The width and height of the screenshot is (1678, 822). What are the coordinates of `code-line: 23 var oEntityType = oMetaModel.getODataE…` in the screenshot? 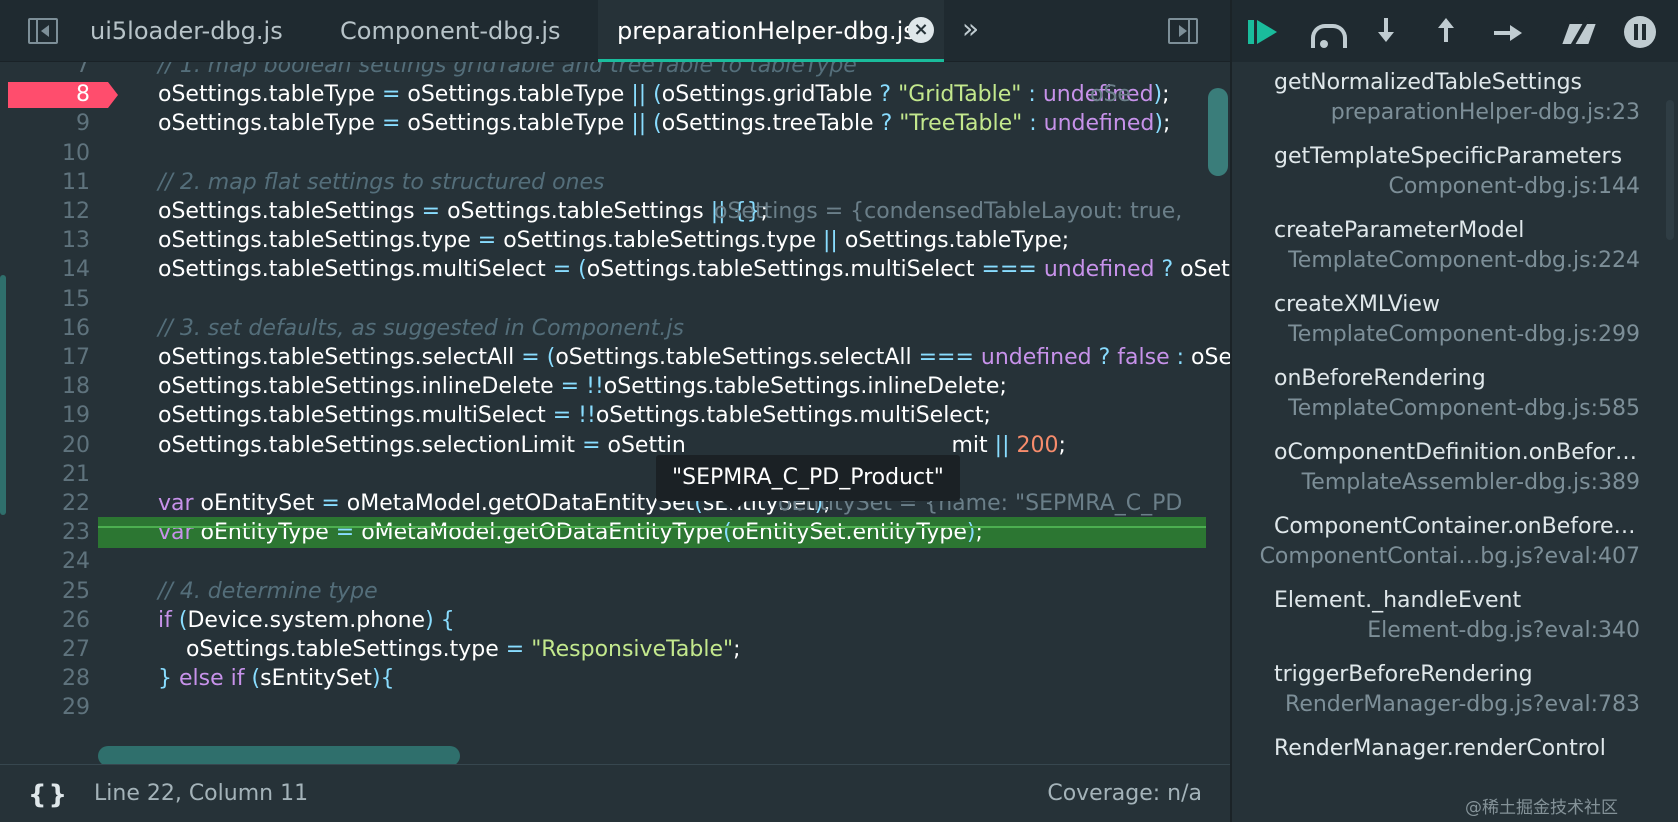 It's located at (605, 533).